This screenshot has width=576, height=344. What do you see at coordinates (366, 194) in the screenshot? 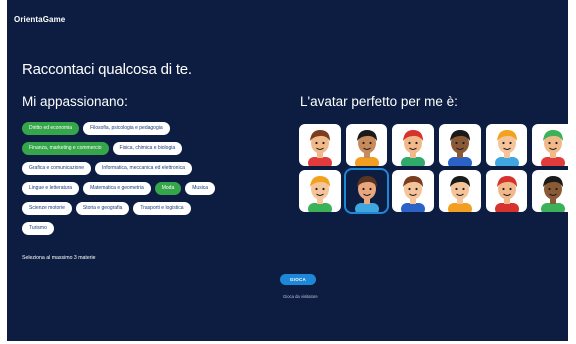
I see `avatar-brown-hair-girl-icon` at bounding box center [366, 194].